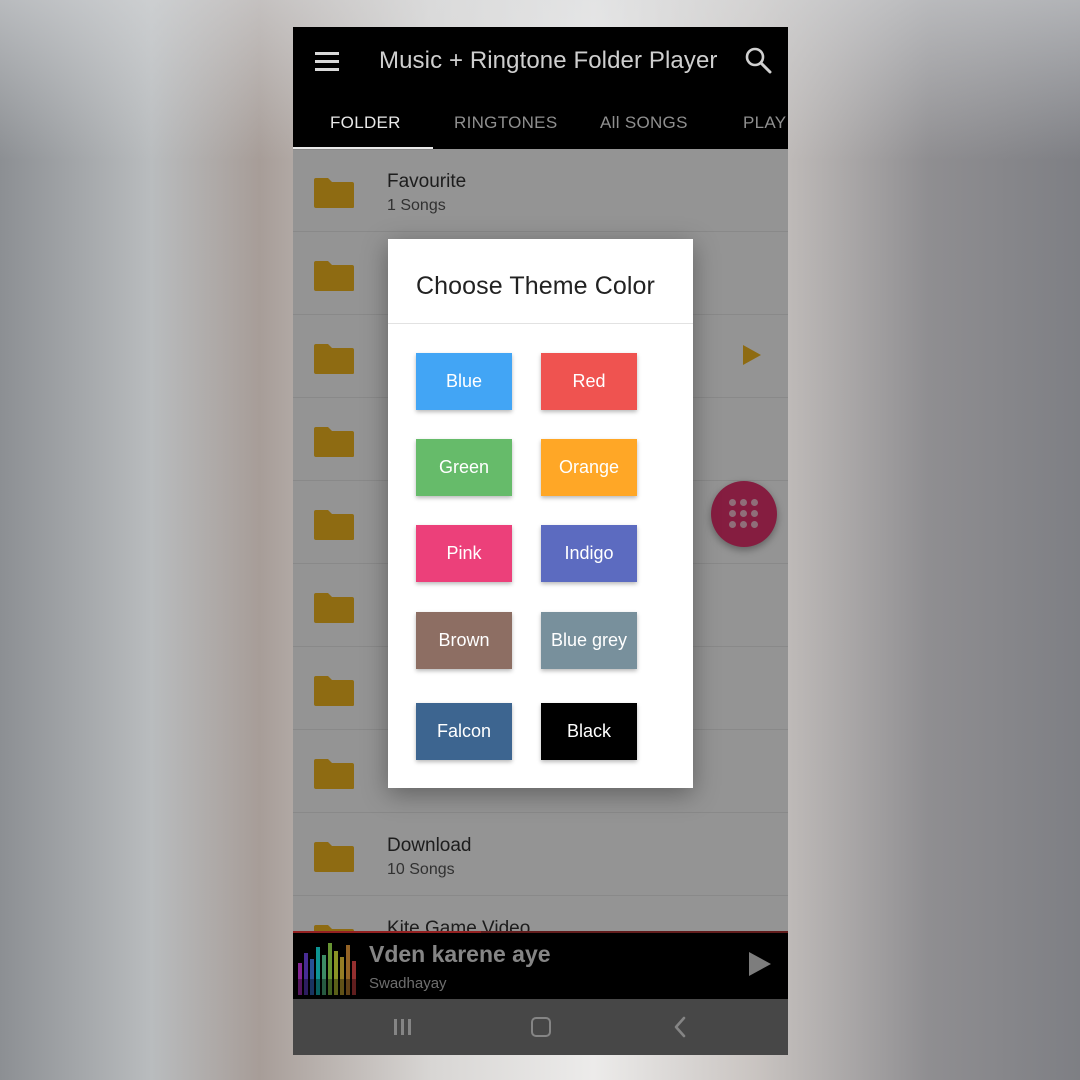 The height and width of the screenshot is (1080, 1080). Describe the element at coordinates (548, 60) in the screenshot. I see `app-title: Music + Ringtone Folder Player` at that location.